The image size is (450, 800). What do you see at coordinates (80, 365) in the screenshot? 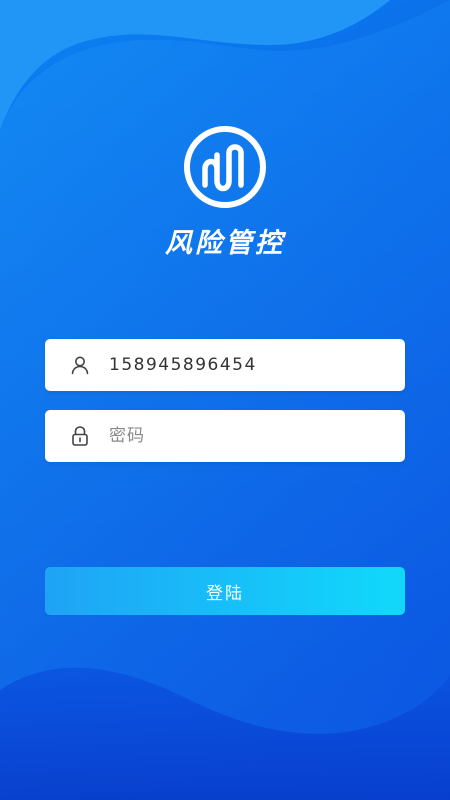
I see `user-icon` at bounding box center [80, 365].